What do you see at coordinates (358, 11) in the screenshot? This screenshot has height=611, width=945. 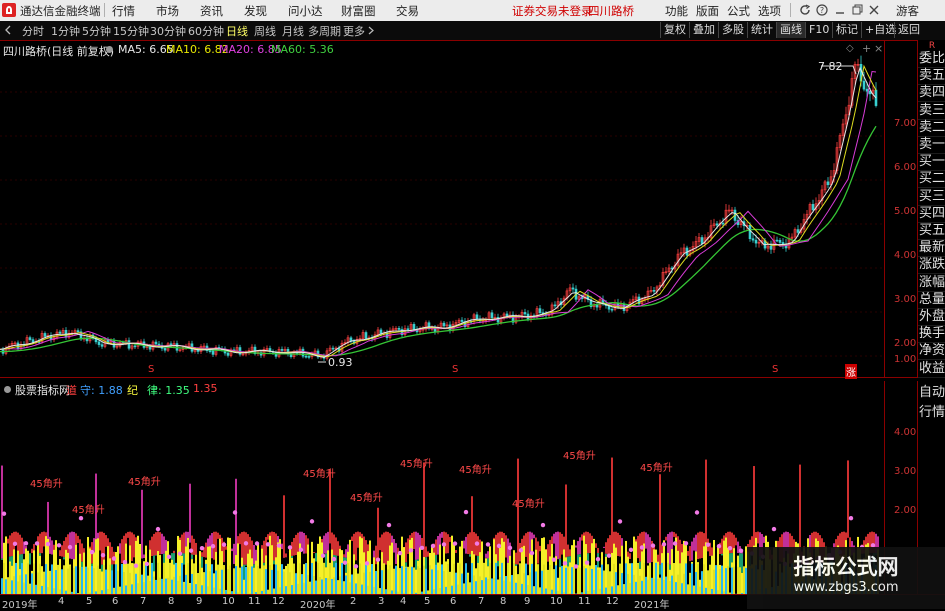 I see `menu-wealth-circle: 财富圈` at bounding box center [358, 11].